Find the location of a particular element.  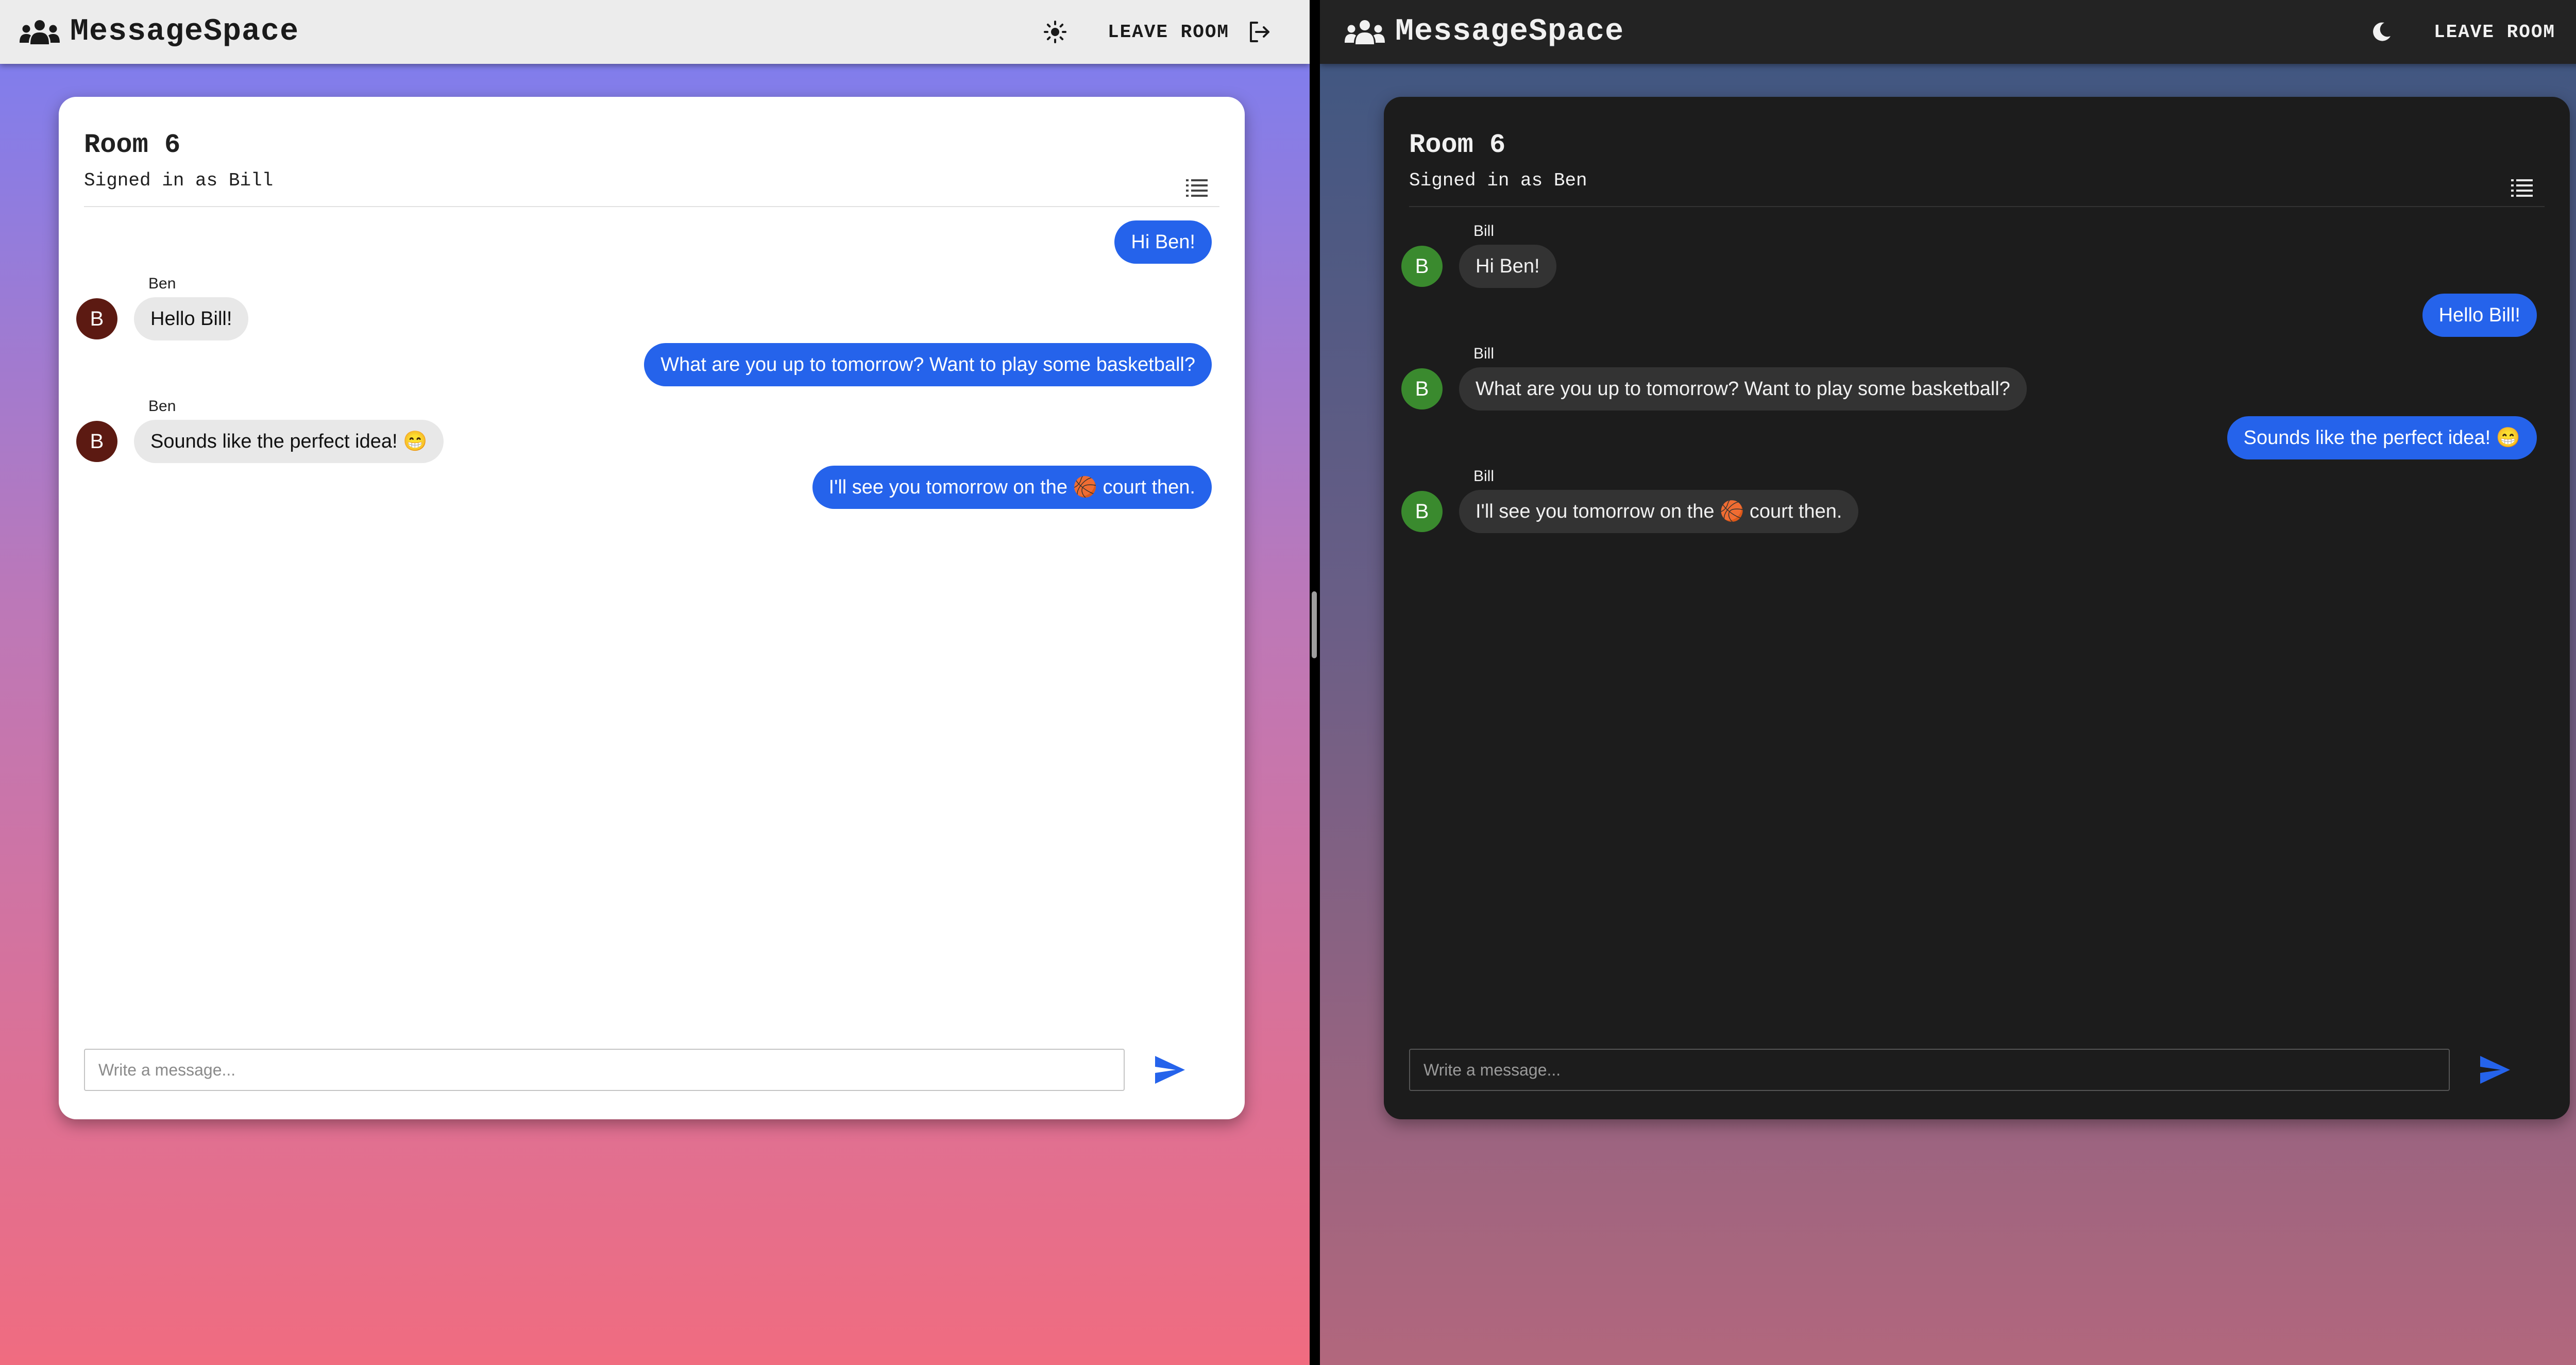

message-row: Sounds like the perfect idea! 😁 is located at coordinates (2382, 437).